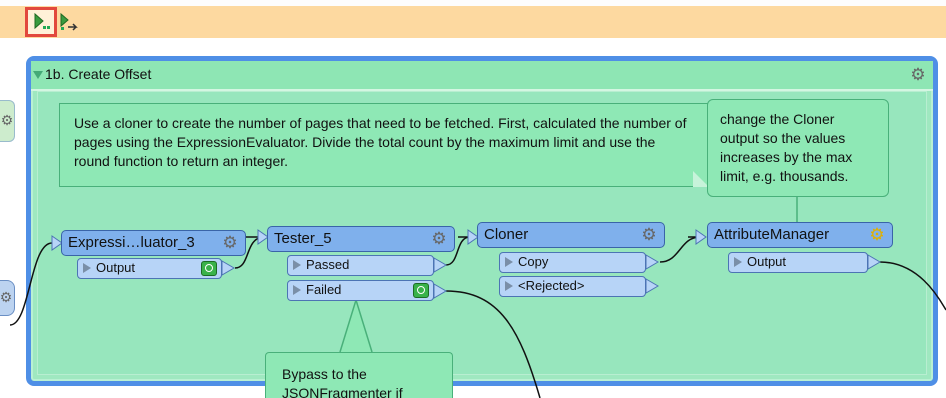 This screenshot has width=946, height=398. What do you see at coordinates (572, 262) in the screenshot?
I see `port-cloner-copy: Copy` at bounding box center [572, 262].